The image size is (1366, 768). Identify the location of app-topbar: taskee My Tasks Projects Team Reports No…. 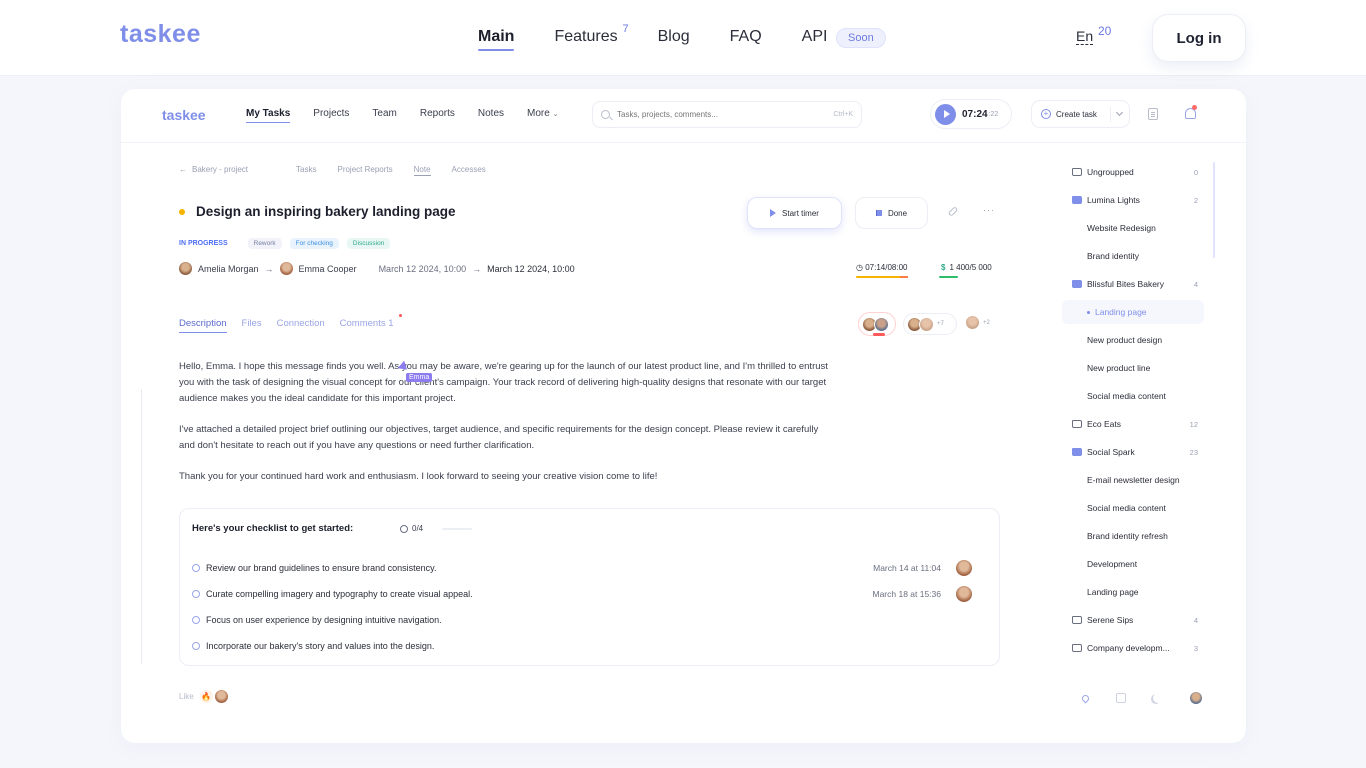
(683, 116).